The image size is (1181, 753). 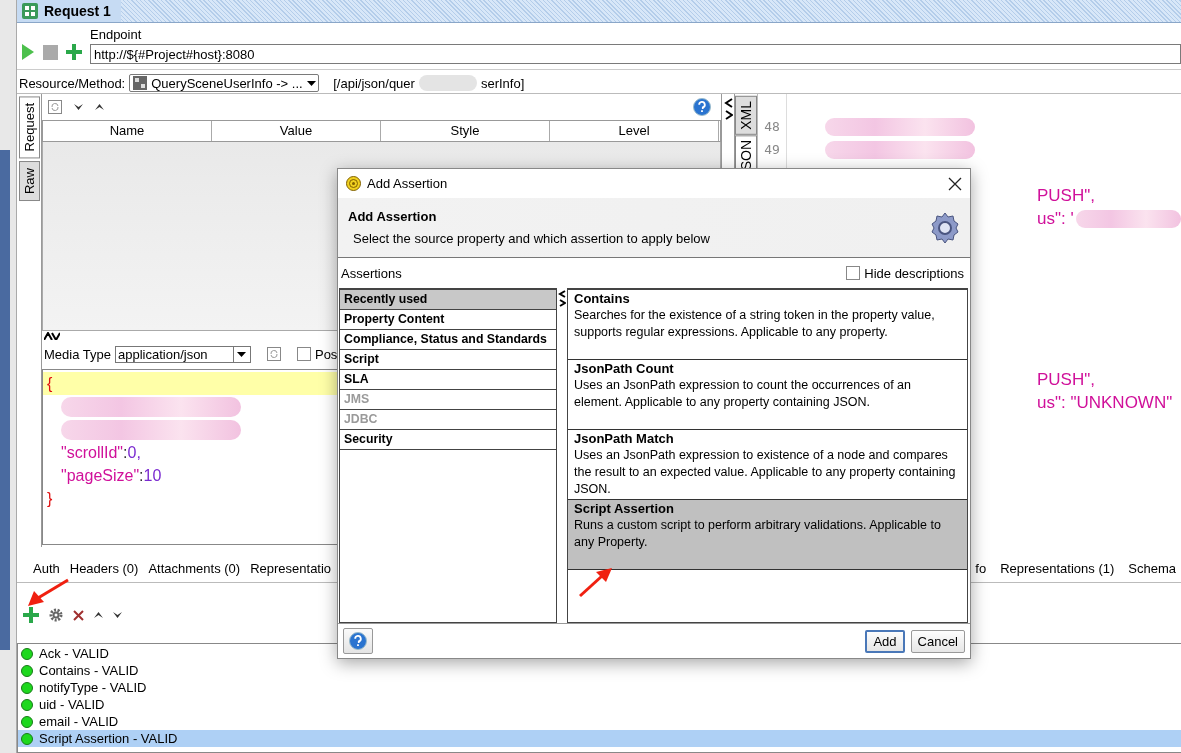 What do you see at coordinates (502, 83) in the screenshot?
I see `resource-path: serInfo]` at bounding box center [502, 83].